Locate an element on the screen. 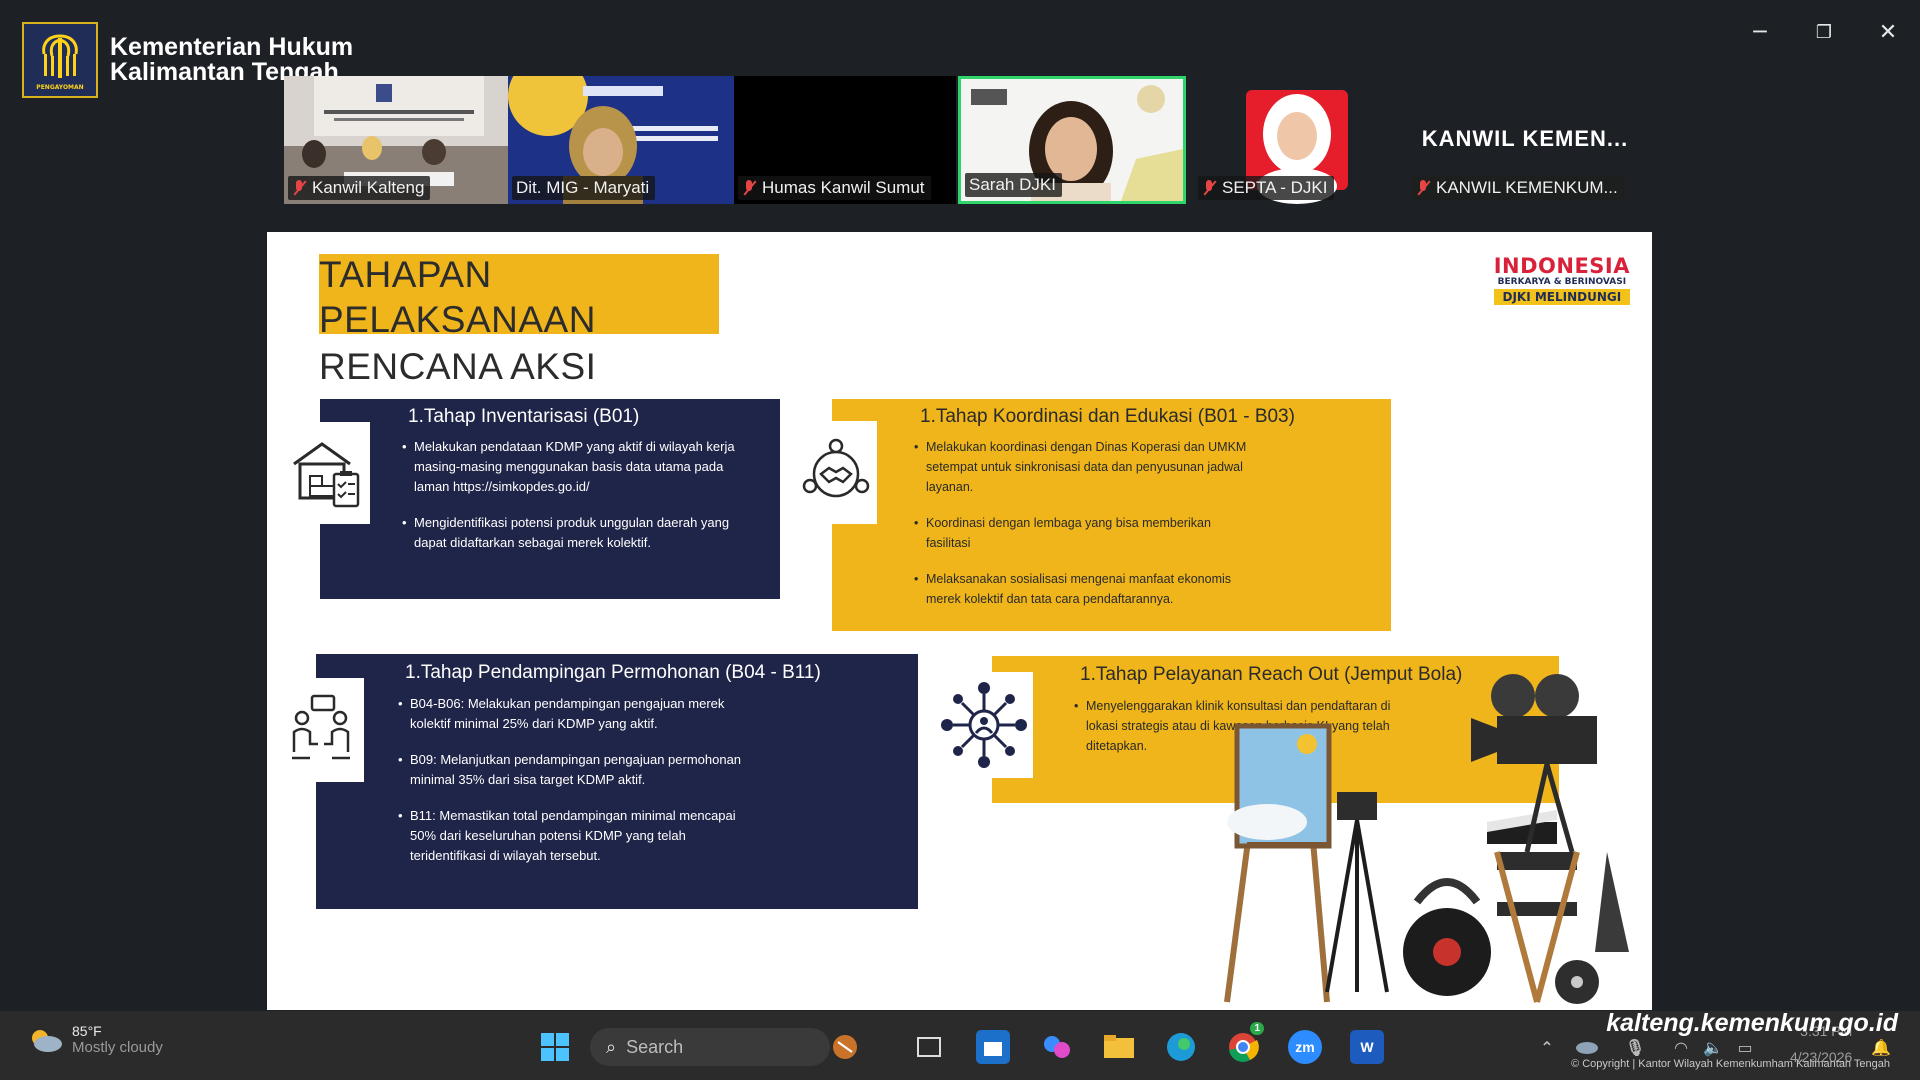 This screenshot has height=1080, width=1920. ministry-logo: PENGAYOMAN is located at coordinates (60, 60).